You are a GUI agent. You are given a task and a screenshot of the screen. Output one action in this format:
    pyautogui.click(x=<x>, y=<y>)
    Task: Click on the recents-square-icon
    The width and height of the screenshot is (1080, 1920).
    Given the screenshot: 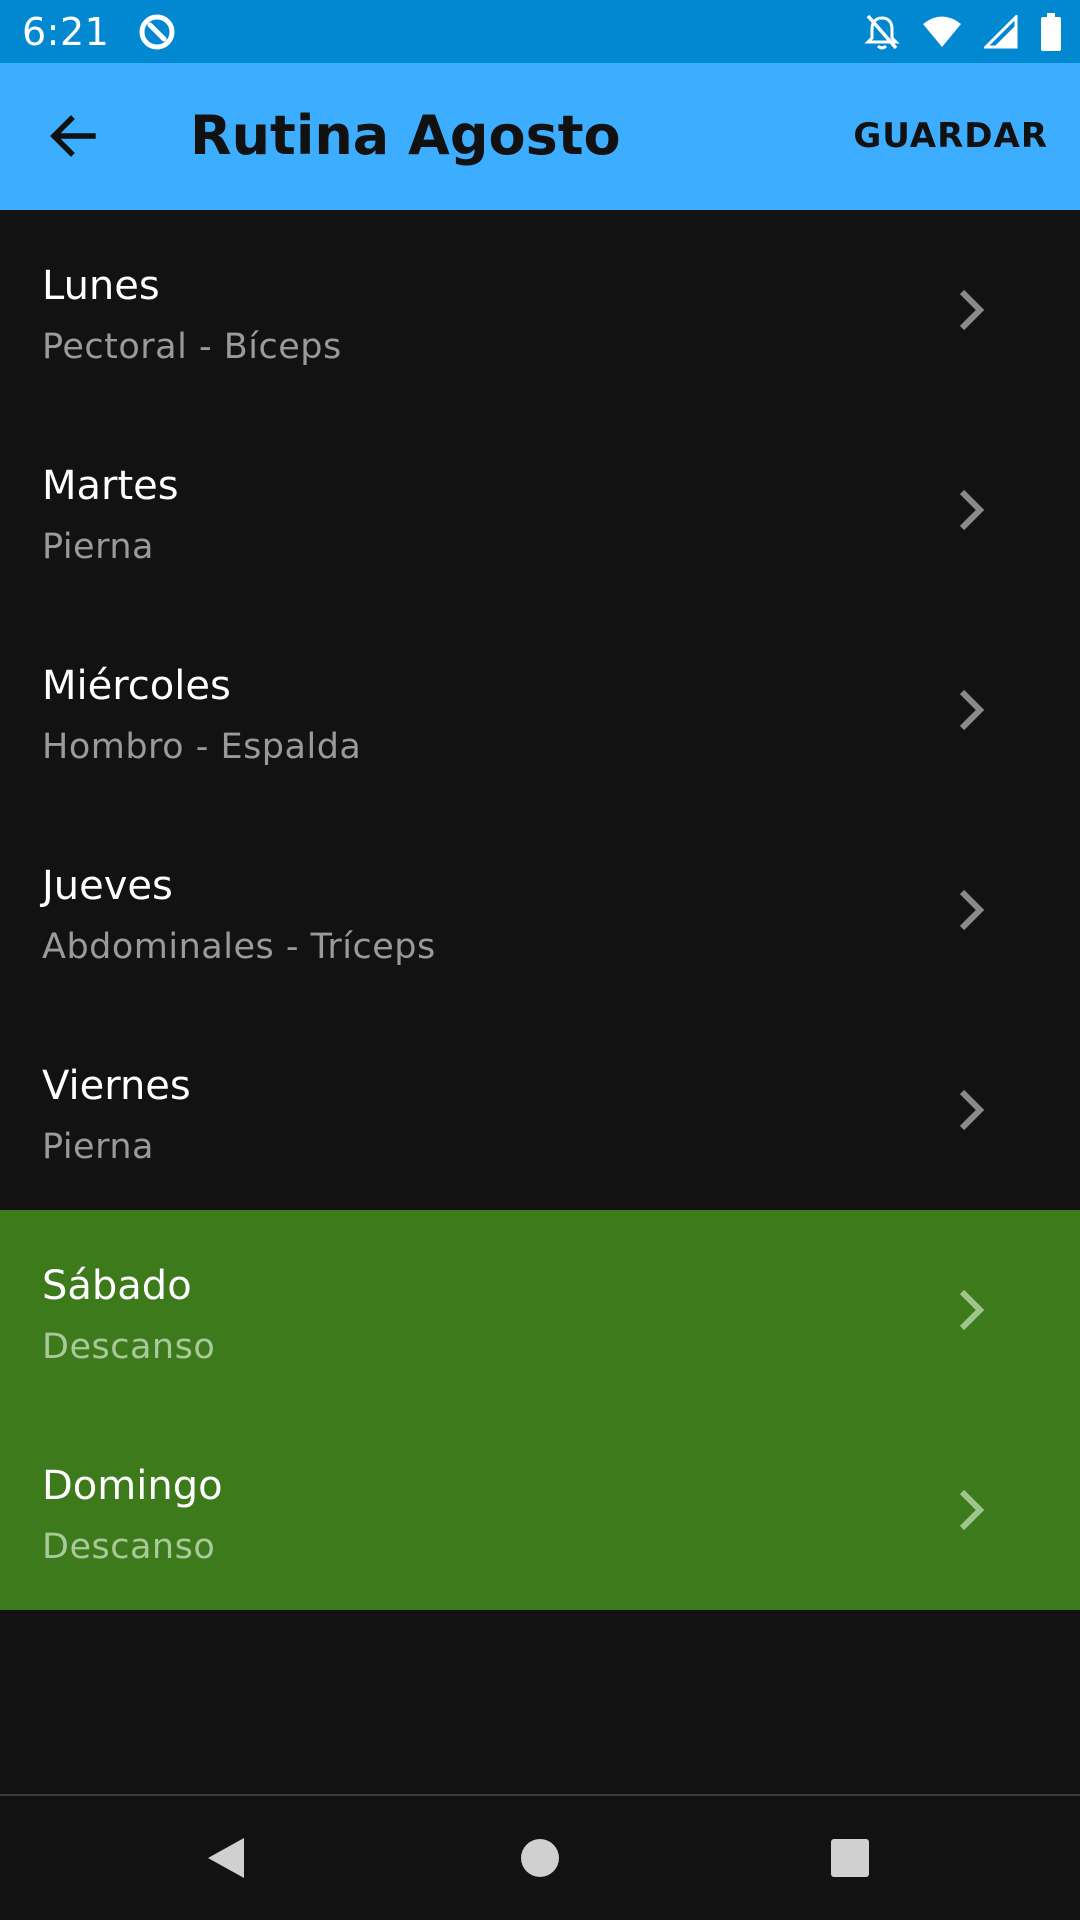 What is the action you would take?
    pyautogui.click(x=850, y=1858)
    